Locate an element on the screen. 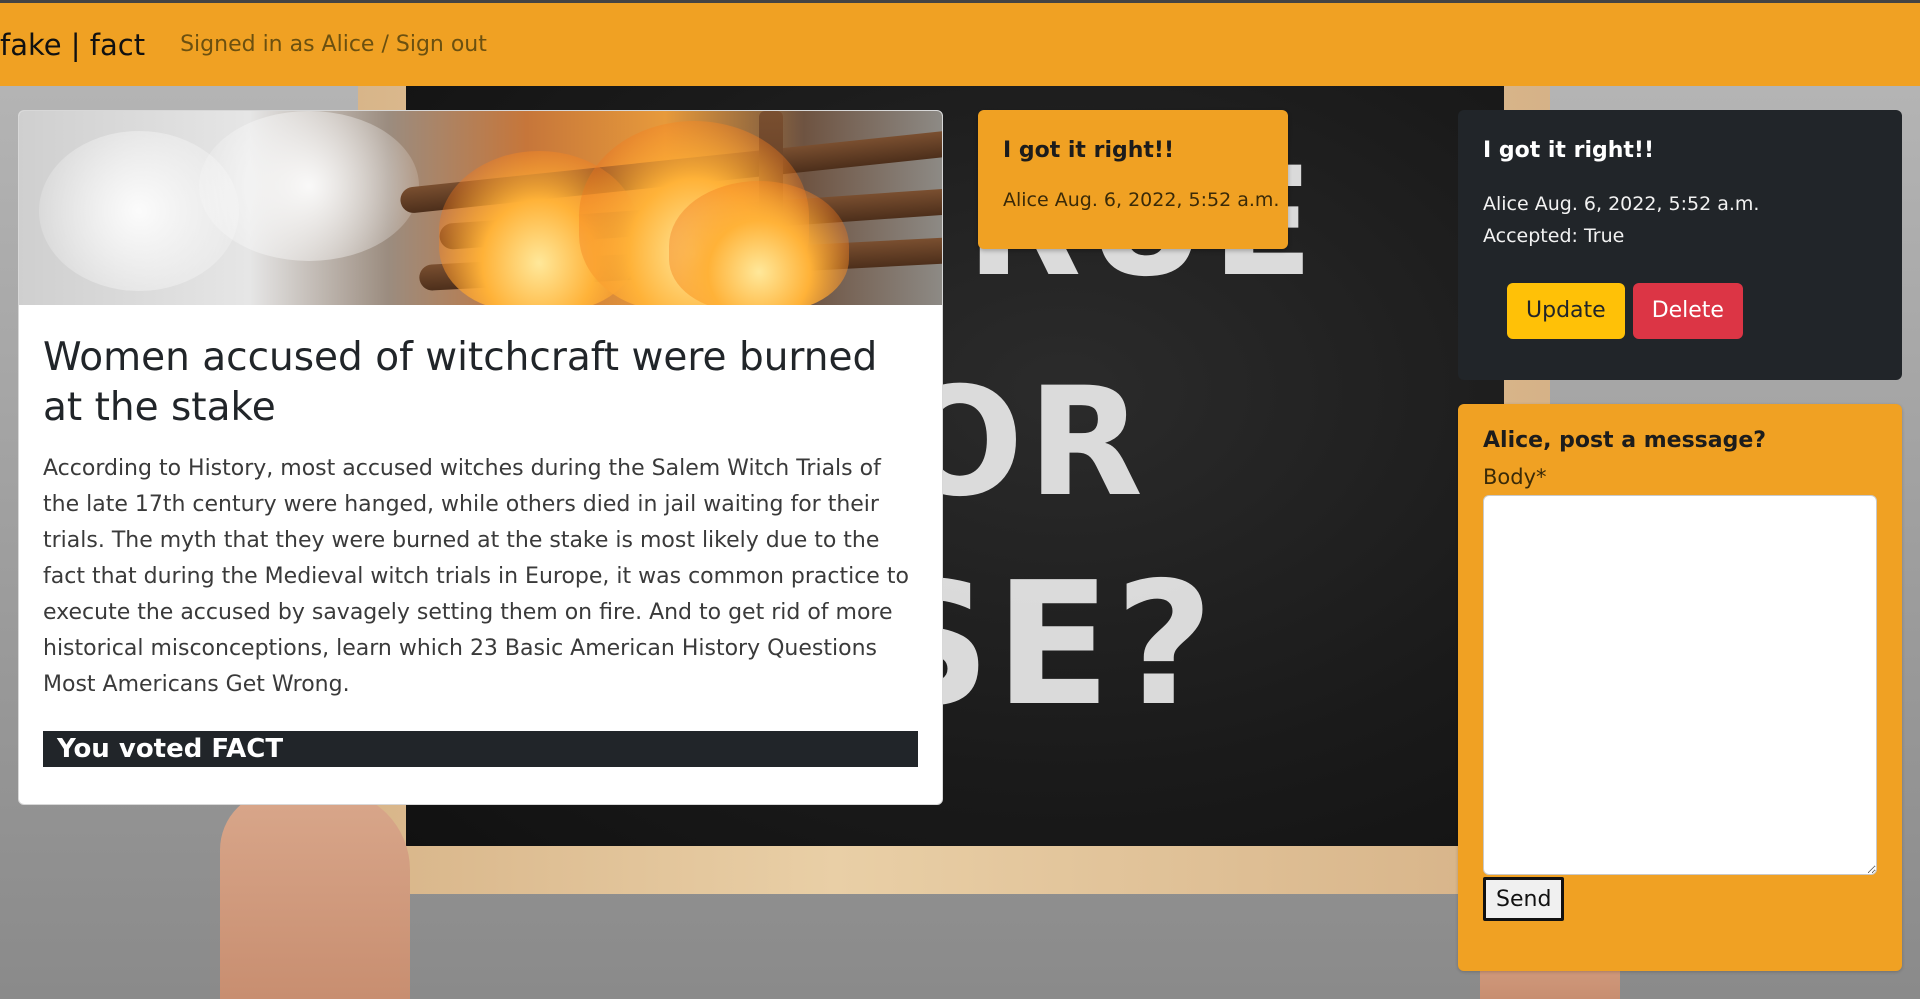  post-form-title: Alice, post a message? is located at coordinates (1625, 440).